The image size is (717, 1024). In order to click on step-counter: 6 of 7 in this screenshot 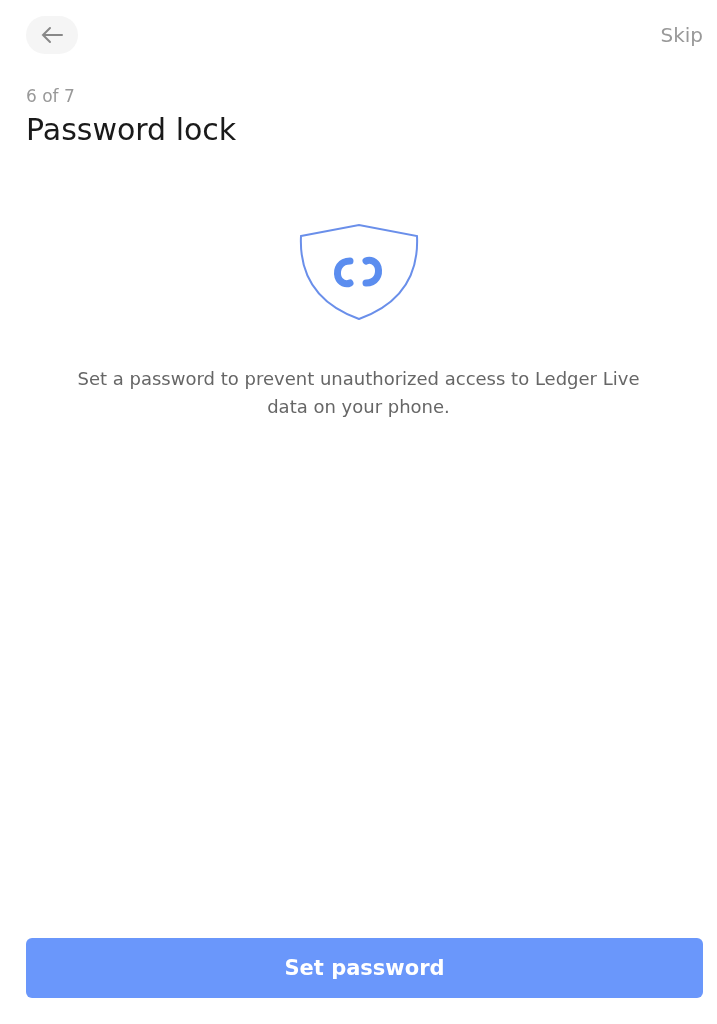, I will do `click(51, 96)`.